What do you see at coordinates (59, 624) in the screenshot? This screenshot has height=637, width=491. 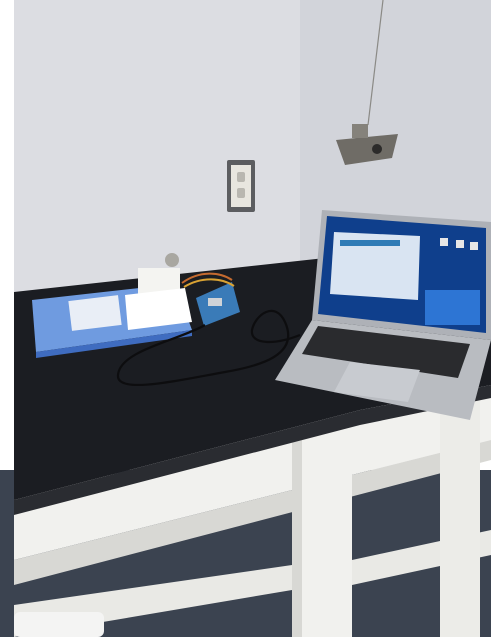 I see `foreground-object` at bounding box center [59, 624].